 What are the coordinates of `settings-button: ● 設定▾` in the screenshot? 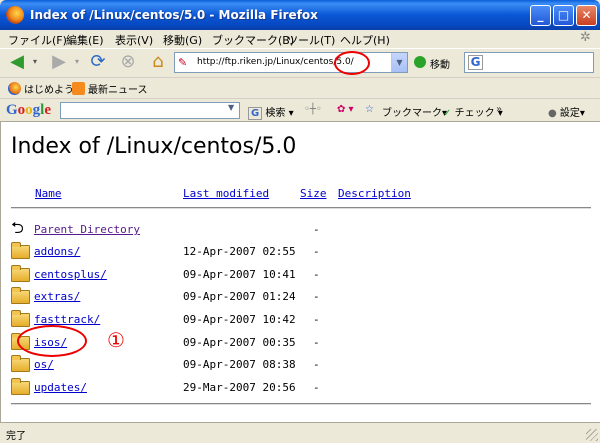 It's located at (566, 111).